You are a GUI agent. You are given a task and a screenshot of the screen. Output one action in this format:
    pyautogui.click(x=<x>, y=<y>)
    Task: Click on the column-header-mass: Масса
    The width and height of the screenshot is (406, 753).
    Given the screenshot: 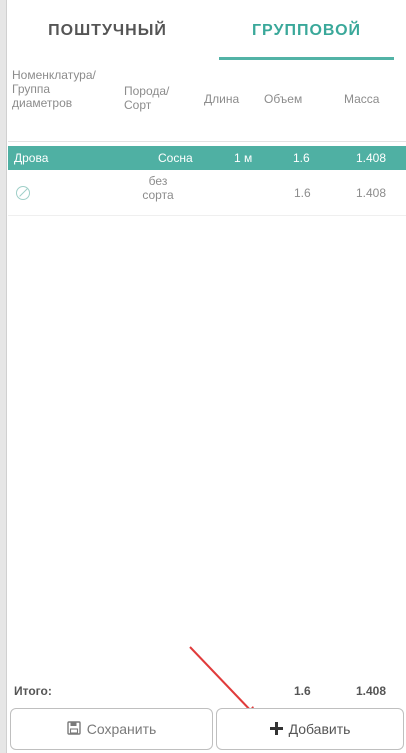 What is the action you would take?
    pyautogui.click(x=362, y=99)
    